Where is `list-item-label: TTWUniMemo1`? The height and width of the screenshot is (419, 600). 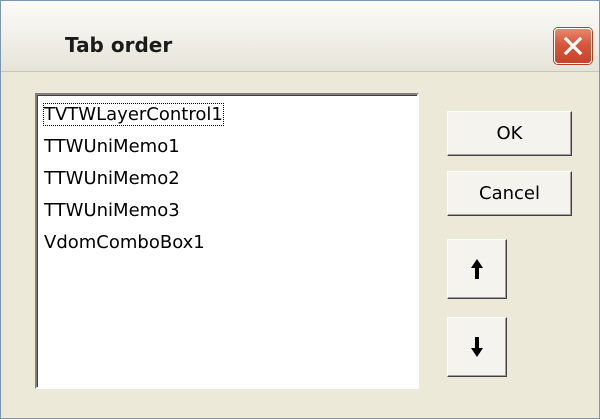
list-item-label: TTWUniMemo1 is located at coordinates (112, 146).